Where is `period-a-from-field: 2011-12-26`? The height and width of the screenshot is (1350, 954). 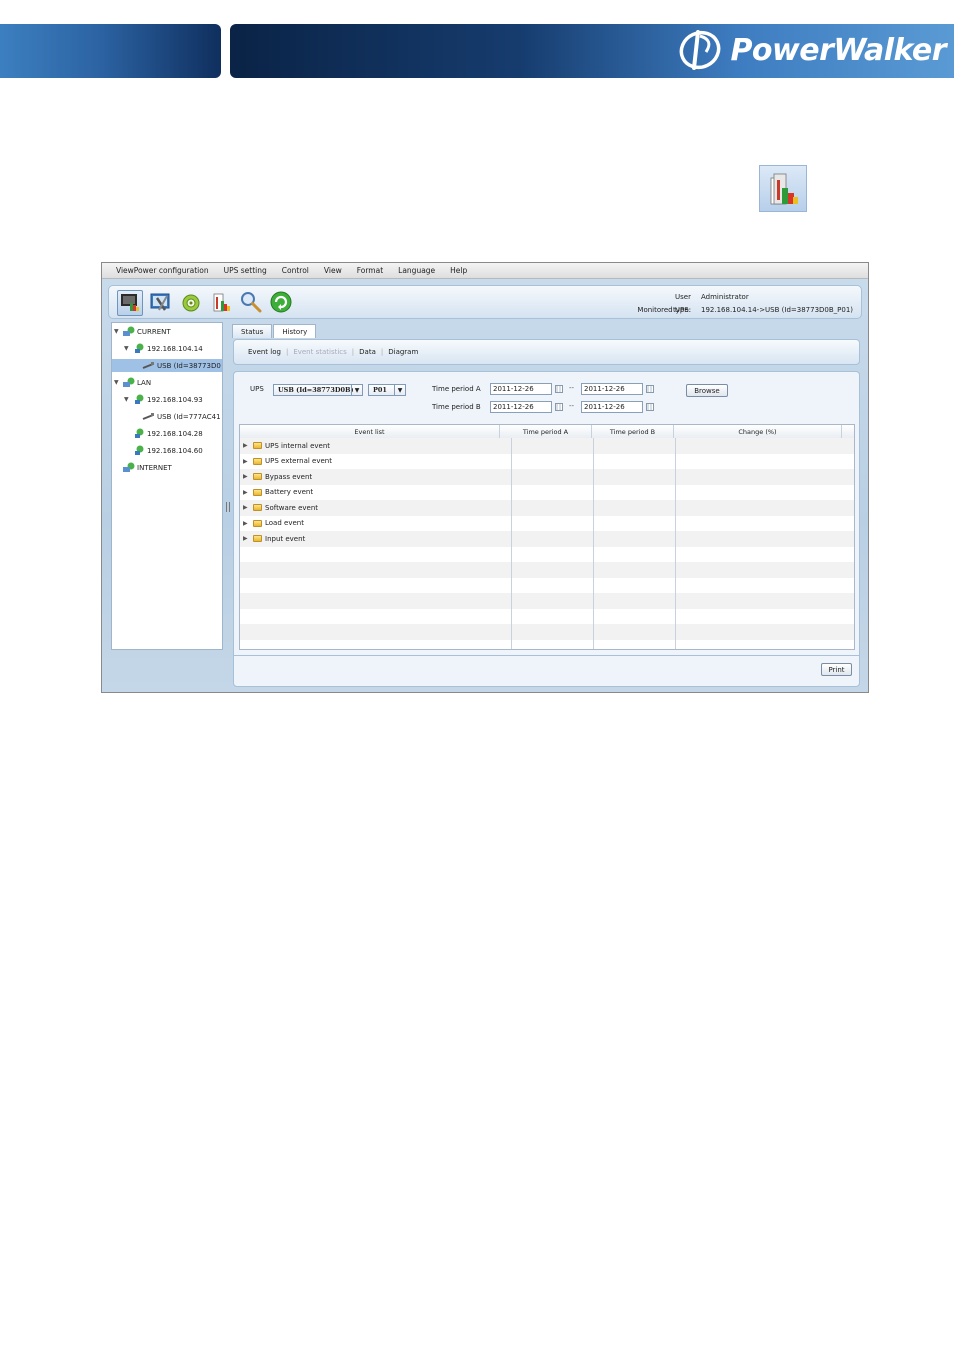
period-a-from-field: 2011-12-26 is located at coordinates (521, 389).